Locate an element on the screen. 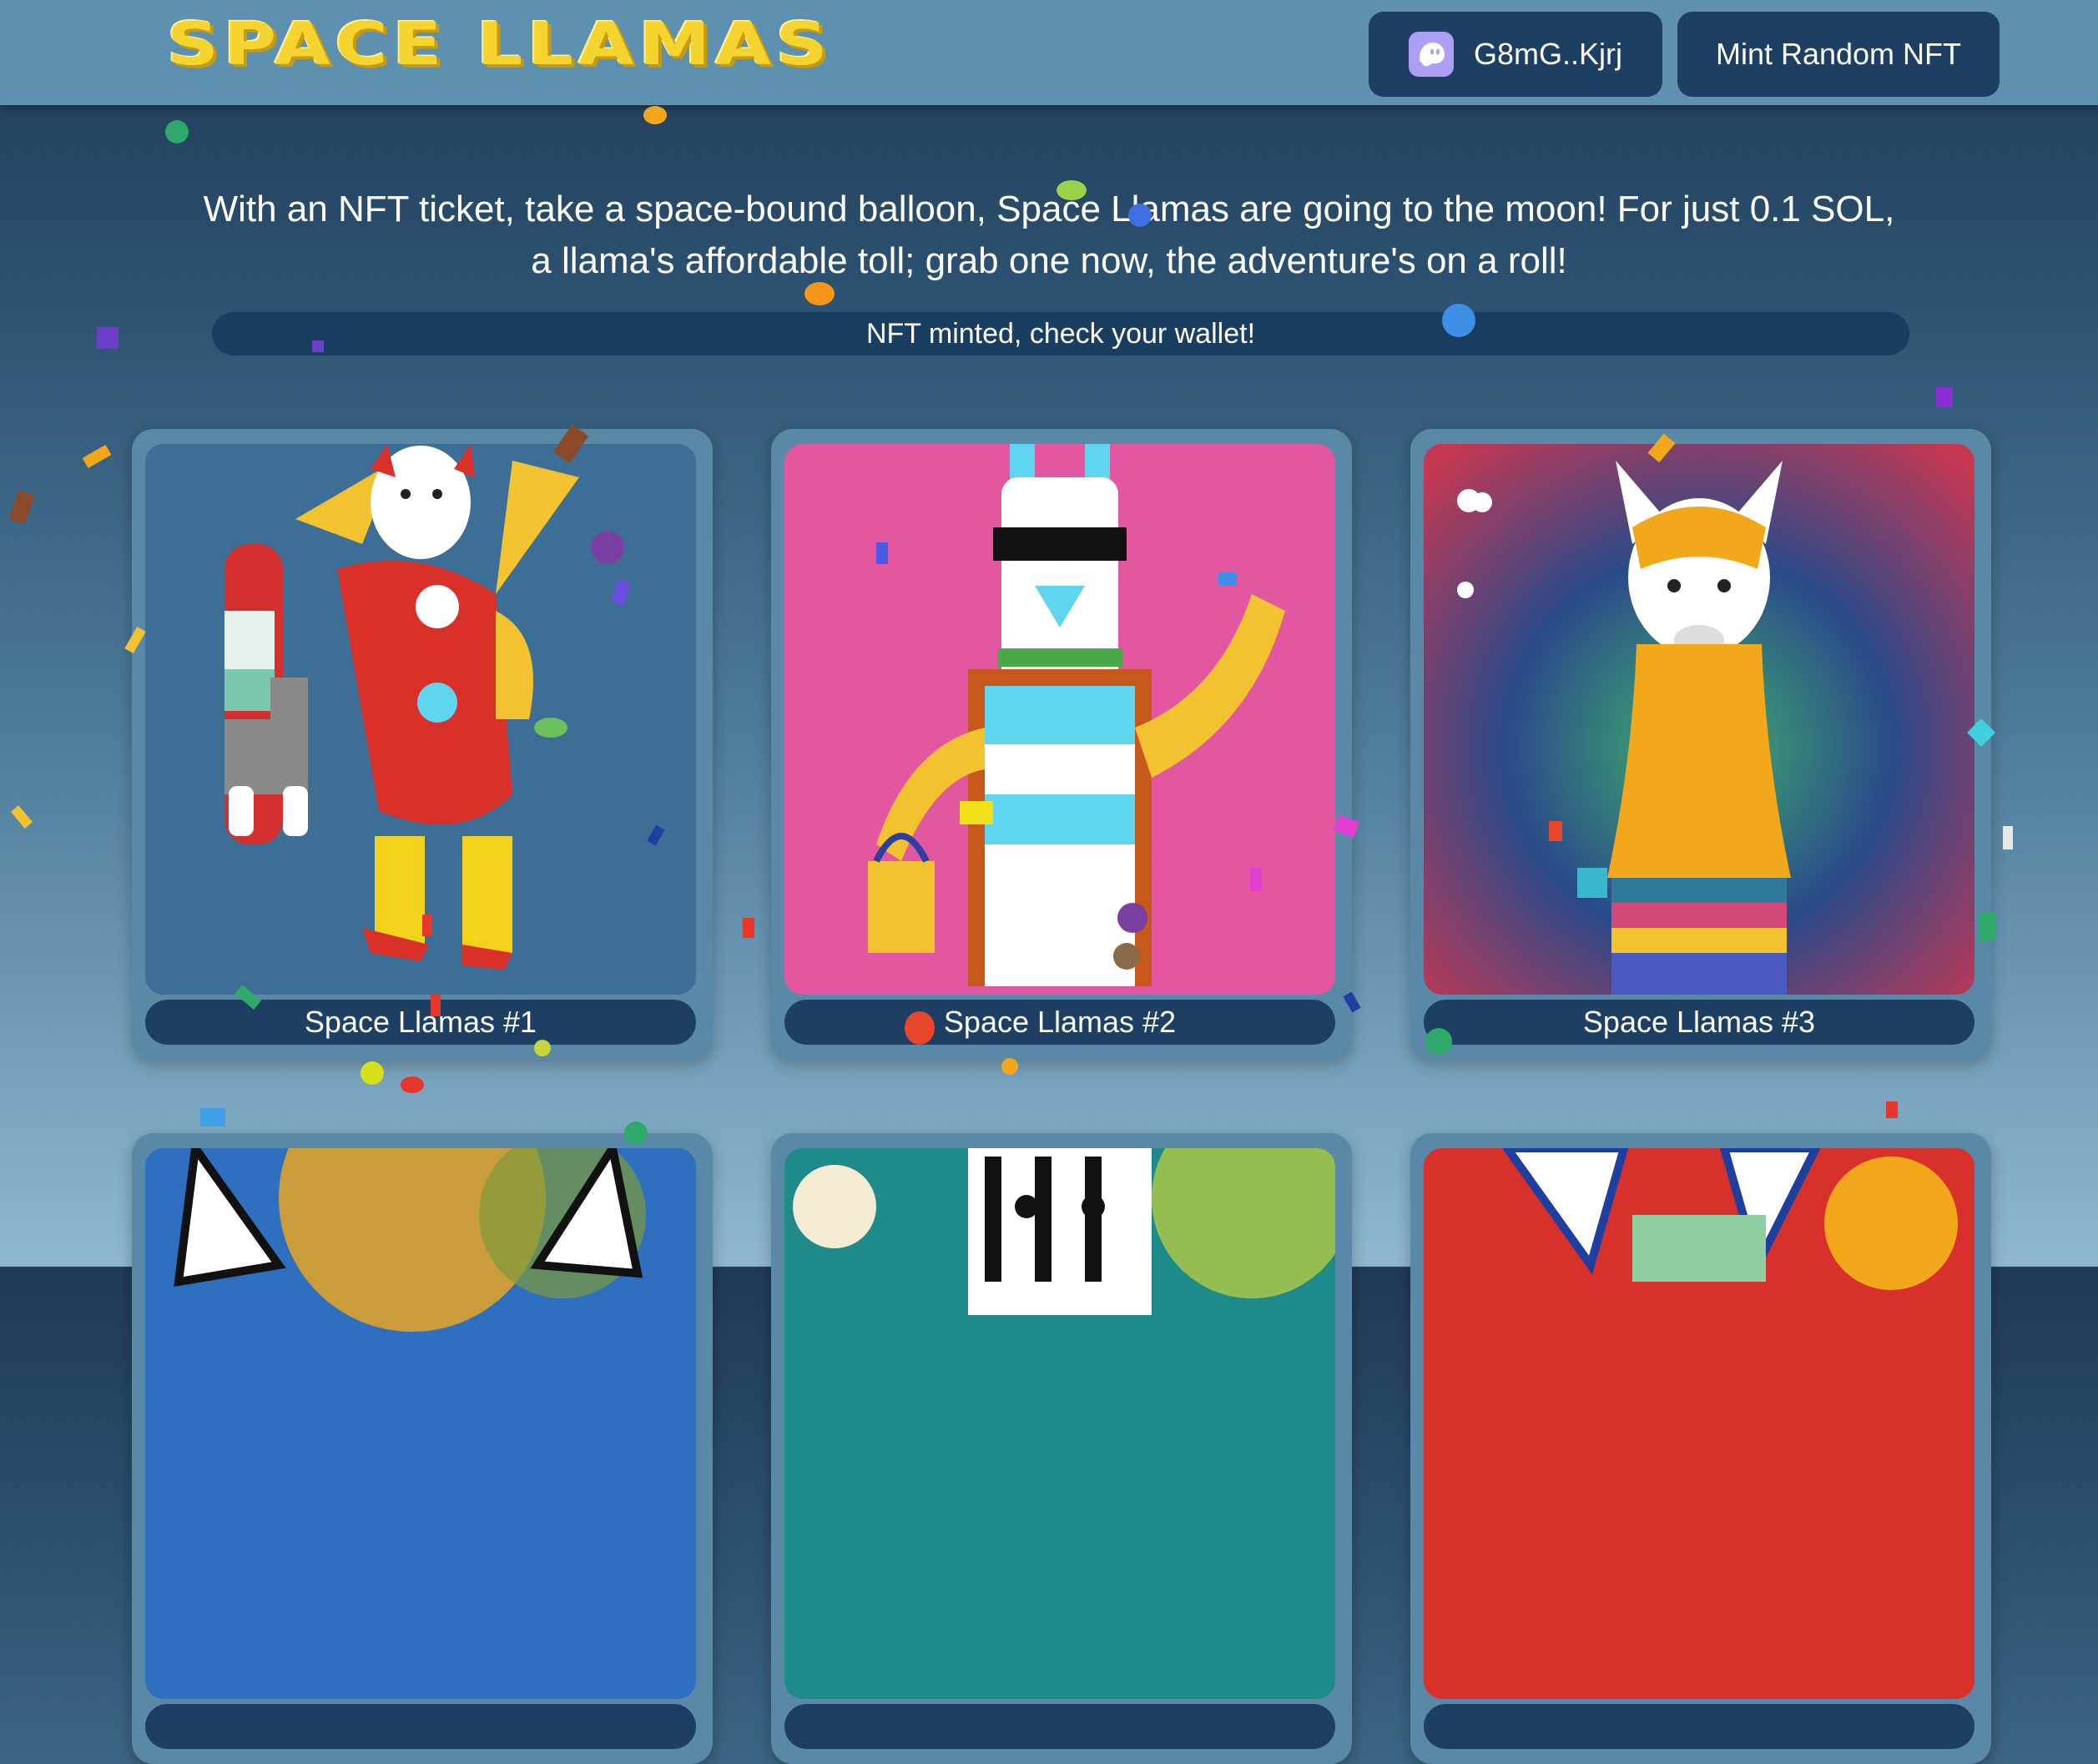 The height and width of the screenshot is (1764, 2098). top-bar: SPACE LLAMAS G8mG..Kjrj Mint Random NFT is located at coordinates (1049, 52).